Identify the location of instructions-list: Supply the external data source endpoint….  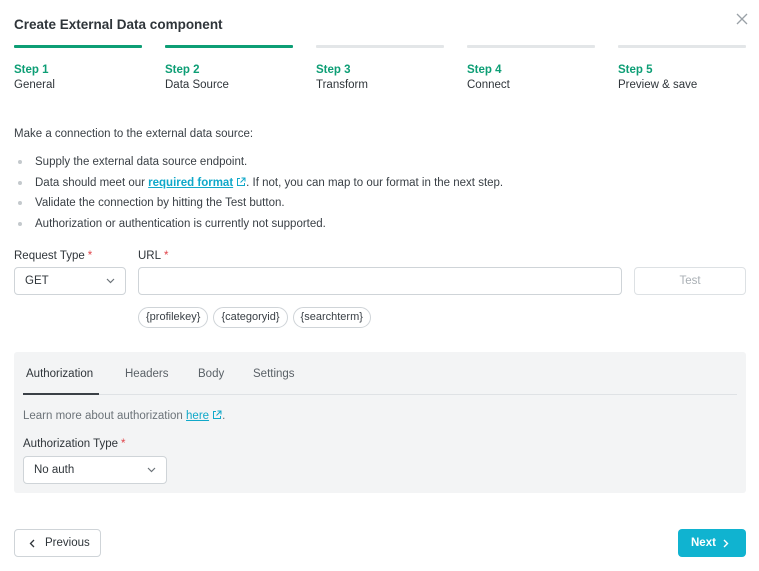
(258, 196).